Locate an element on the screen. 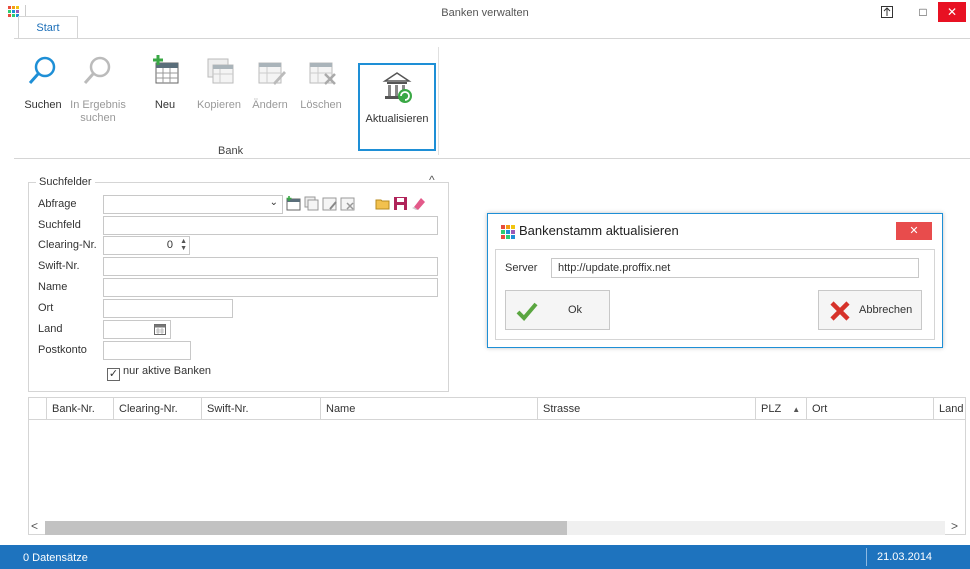 The image size is (970, 569). column-header-clearing-nr: Clearing-Nr. is located at coordinates (157, 409).